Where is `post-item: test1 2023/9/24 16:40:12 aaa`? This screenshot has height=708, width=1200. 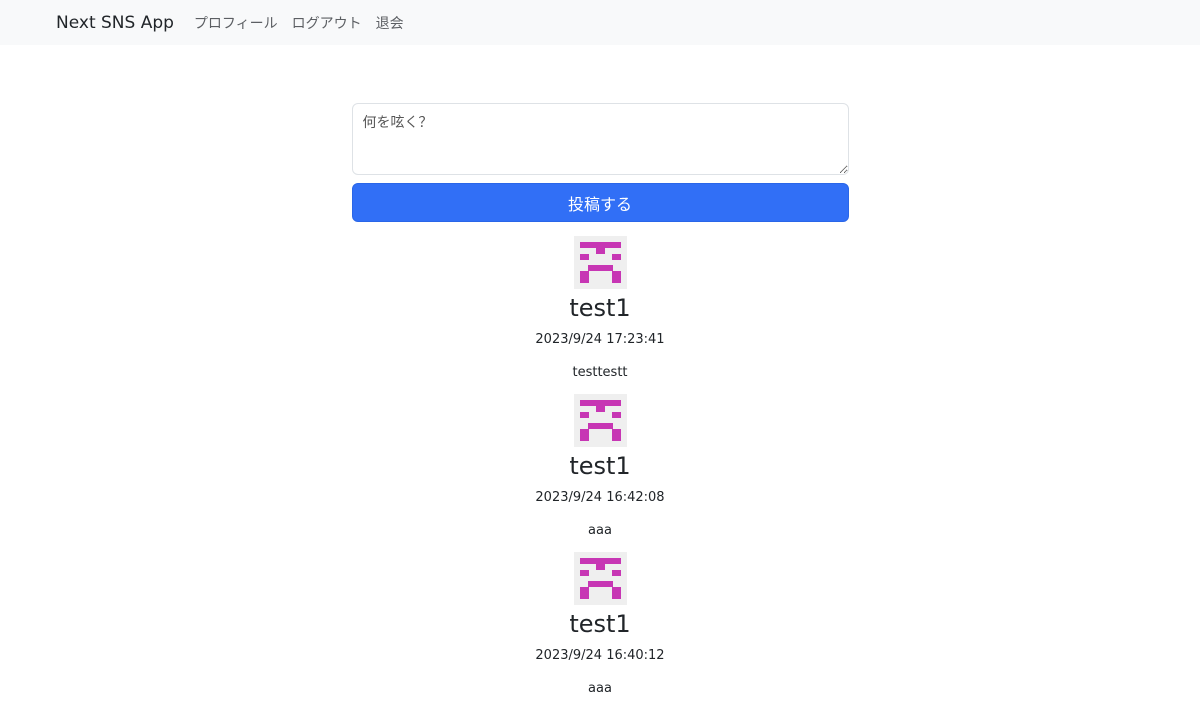
post-item: test1 2023/9/24 16:40:12 aaa is located at coordinates (600, 630).